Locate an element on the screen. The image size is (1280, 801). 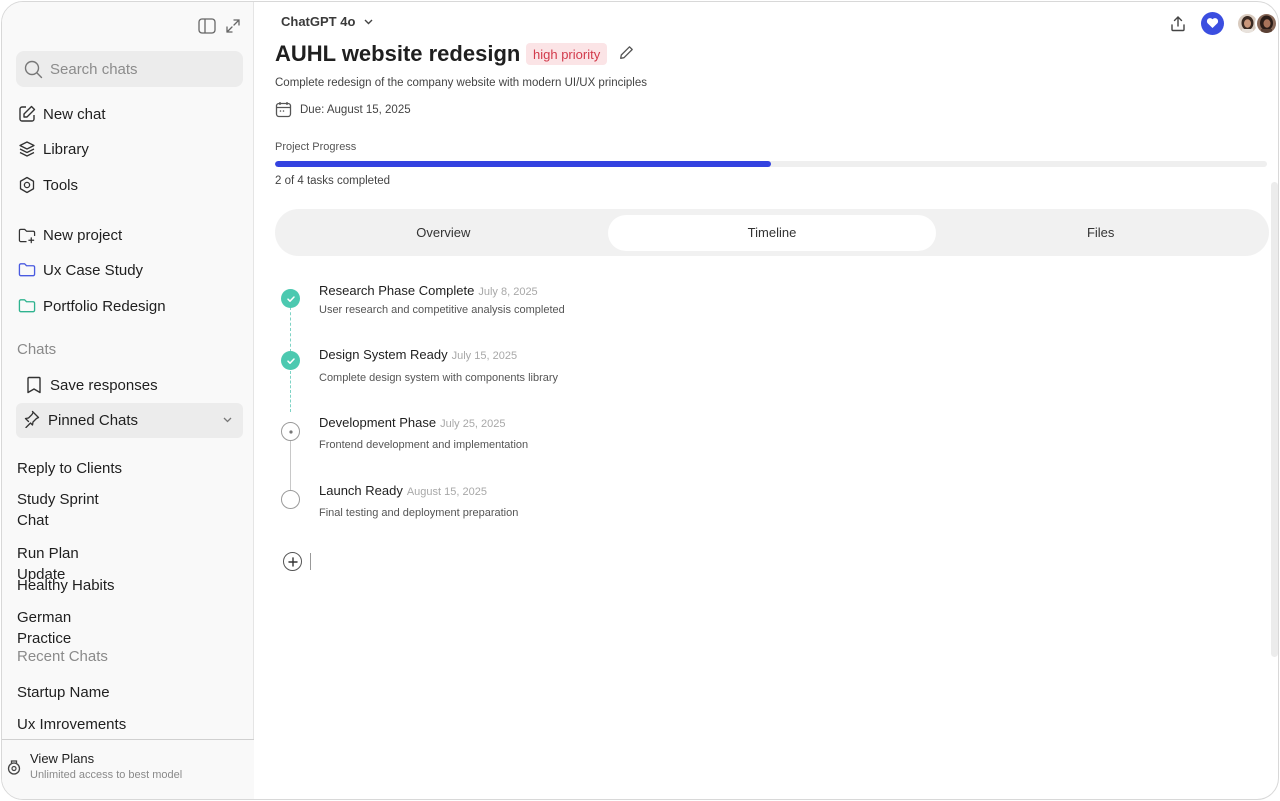
tab-timeline: Timeline is located at coordinates (772, 232).